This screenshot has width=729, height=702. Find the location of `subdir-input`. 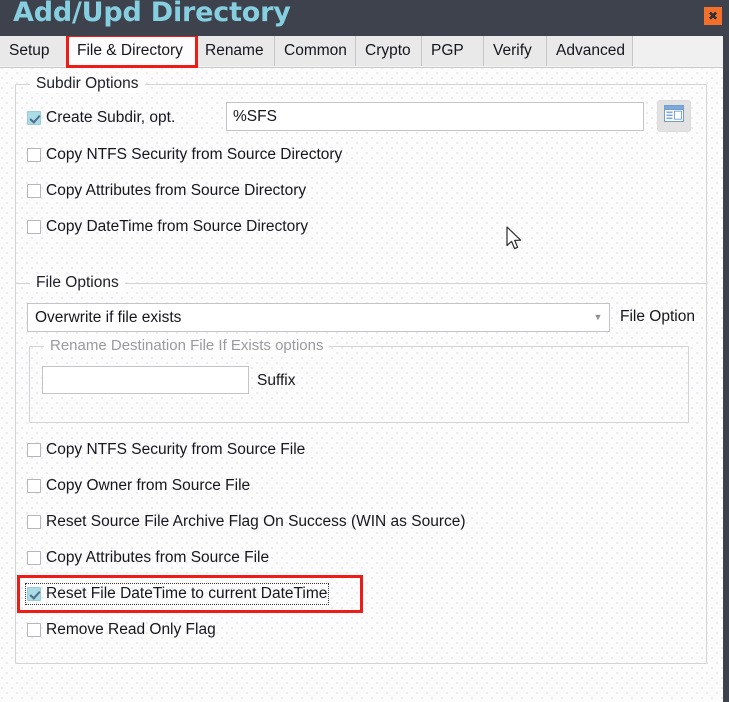

subdir-input is located at coordinates (435, 116).